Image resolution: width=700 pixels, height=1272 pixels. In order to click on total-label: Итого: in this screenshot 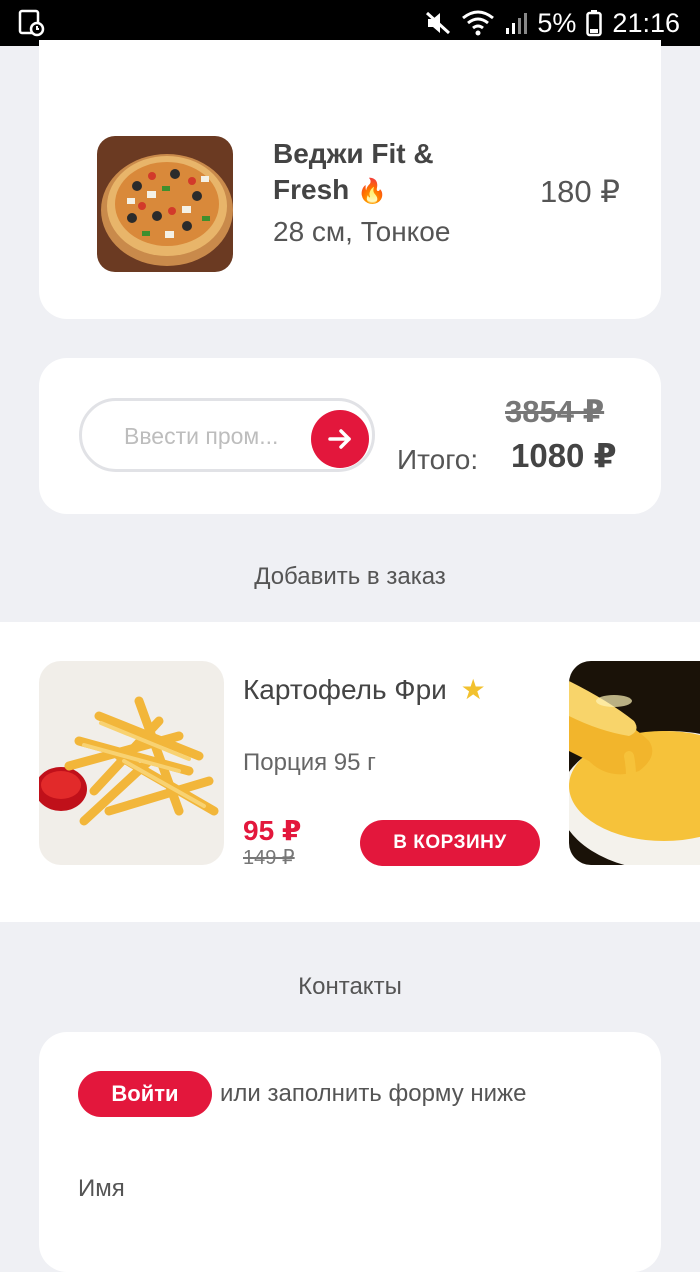, I will do `click(438, 459)`.